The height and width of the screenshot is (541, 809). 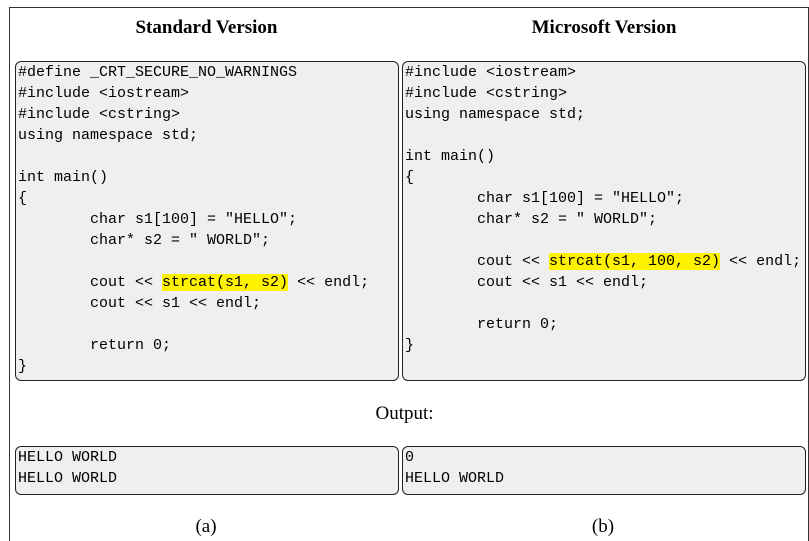 I want to click on code-line: cout << strcat(s1, s2) << endl;, so click(x=194, y=282).